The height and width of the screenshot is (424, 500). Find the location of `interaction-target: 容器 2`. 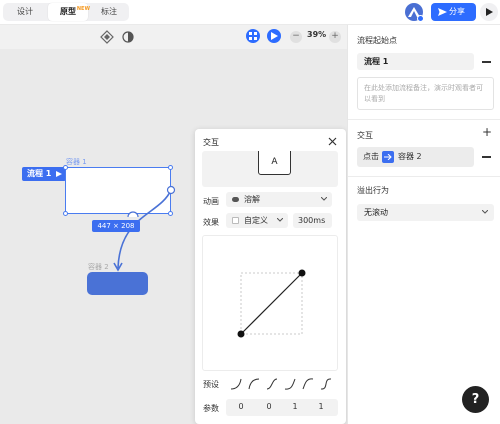

interaction-target: 容器 2 is located at coordinates (410, 156).